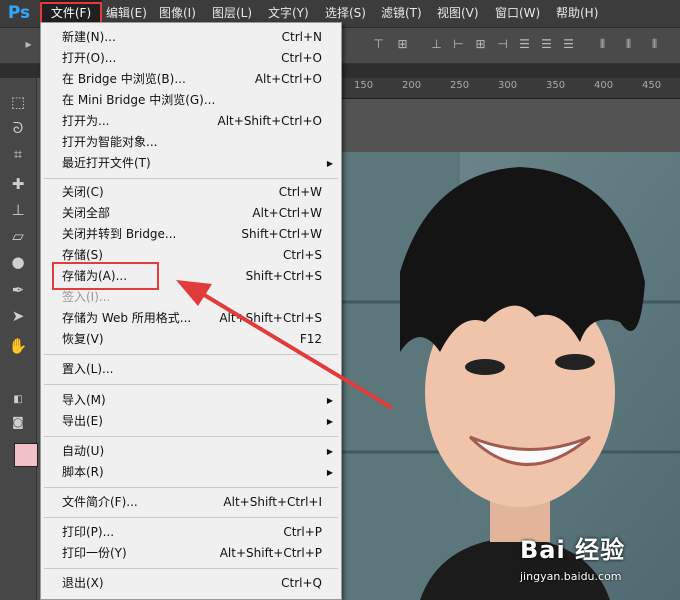 The height and width of the screenshot is (600, 680). I want to click on menu-item-exit: 退出(X) Ctrl+Q, so click(191, 583).